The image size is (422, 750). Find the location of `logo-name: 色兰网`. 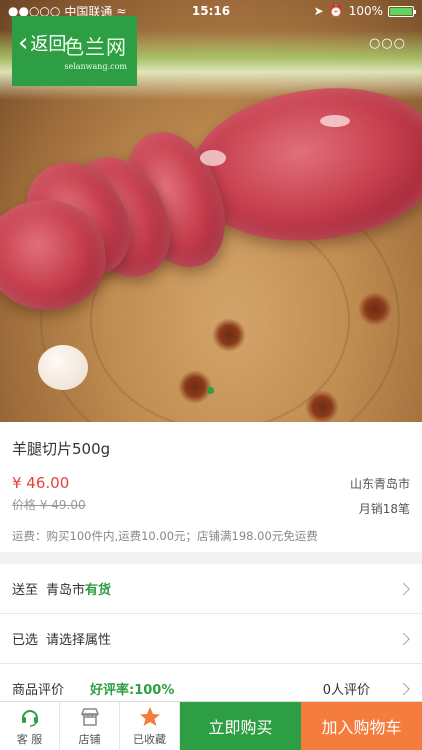

logo-name: 色兰网 is located at coordinates (95, 47).